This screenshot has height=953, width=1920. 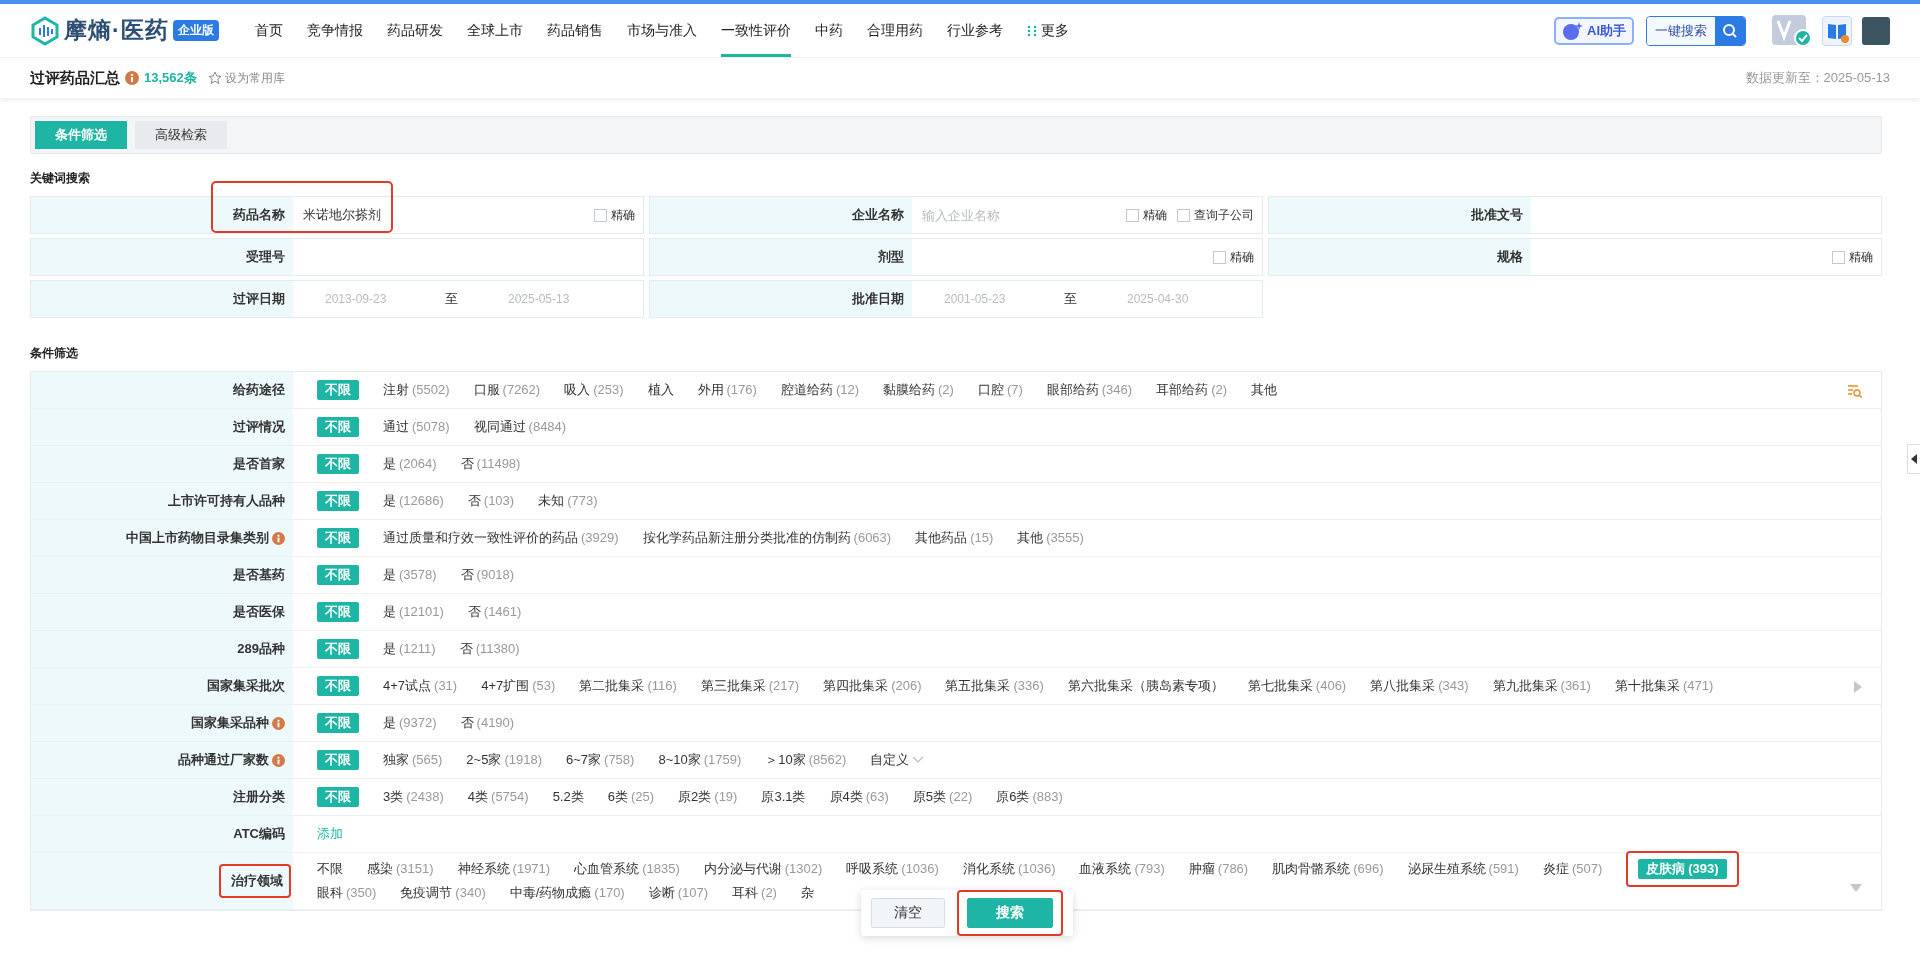 What do you see at coordinates (708, 797) in the screenshot?
I see `filter-option: 原2类 (19)` at bounding box center [708, 797].